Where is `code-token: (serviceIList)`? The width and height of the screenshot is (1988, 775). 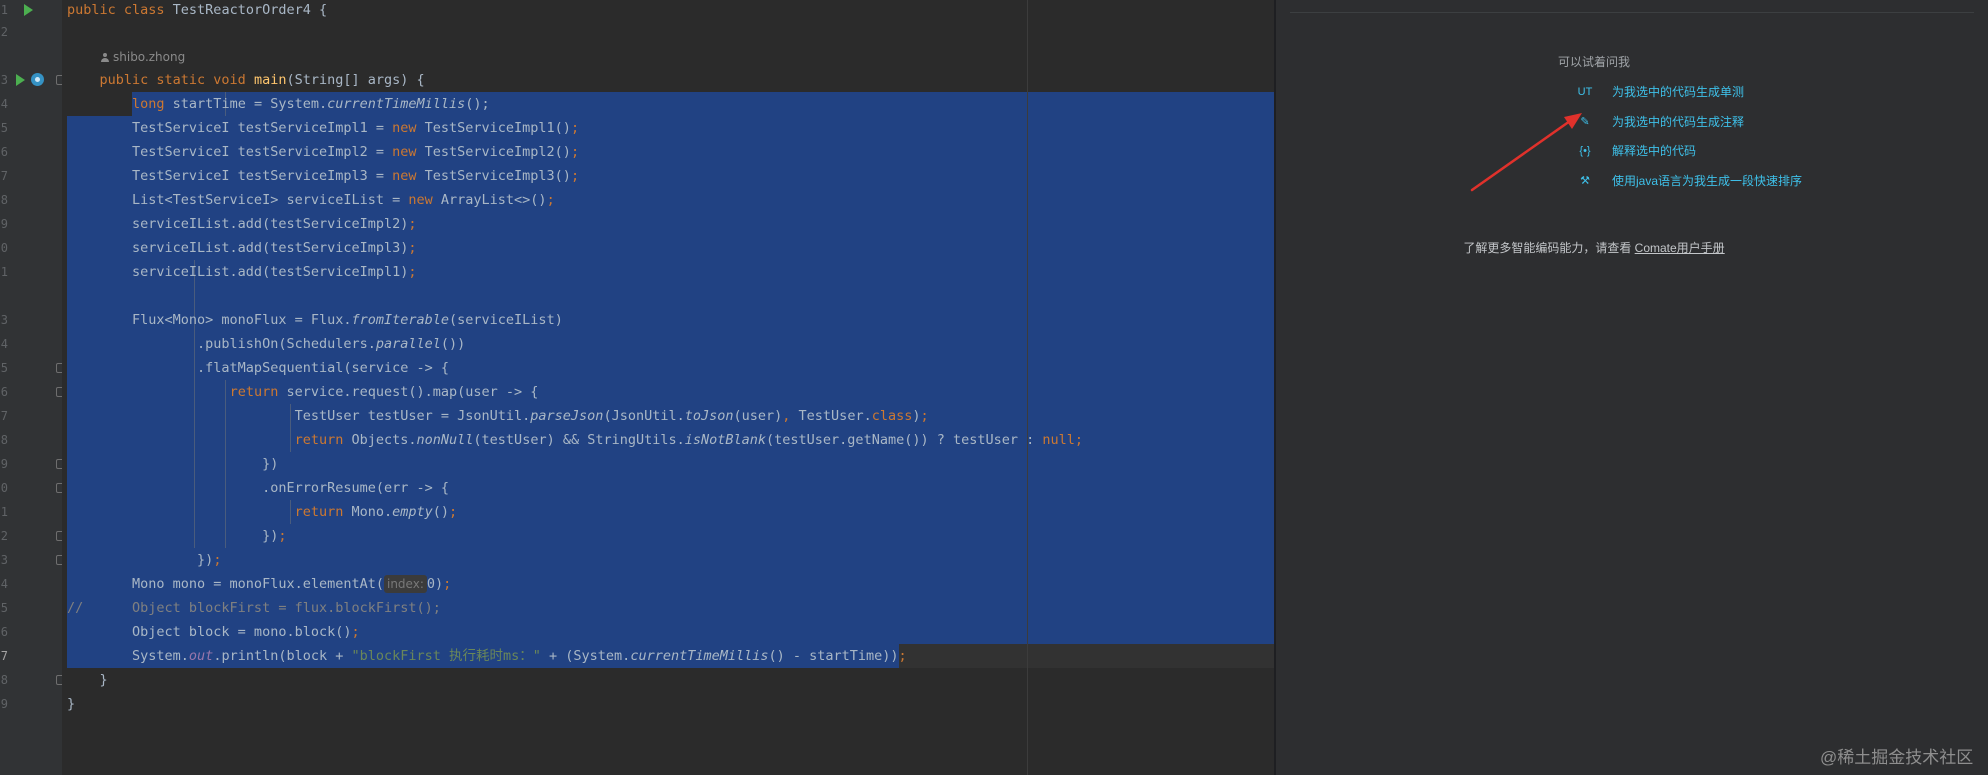
code-token: (serviceIList) is located at coordinates (506, 320).